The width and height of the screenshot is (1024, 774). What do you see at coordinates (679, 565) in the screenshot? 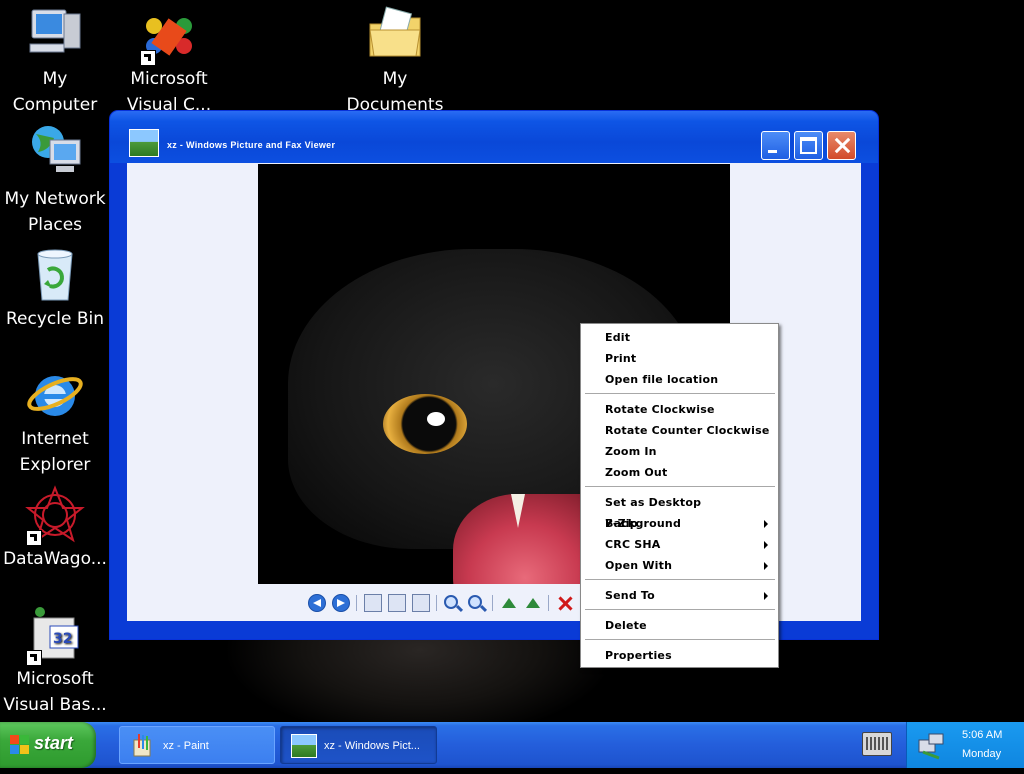
I see `menu-item-open-with: Open With` at bounding box center [679, 565].